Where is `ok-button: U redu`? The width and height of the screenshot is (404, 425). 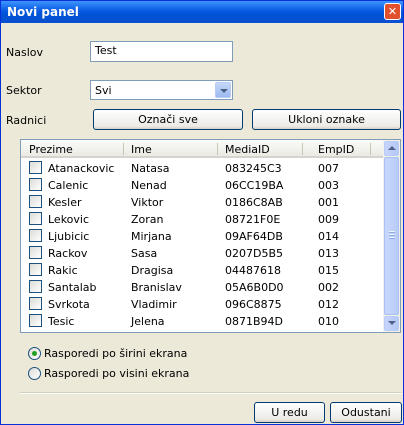 ok-button: U redu is located at coordinates (289, 412).